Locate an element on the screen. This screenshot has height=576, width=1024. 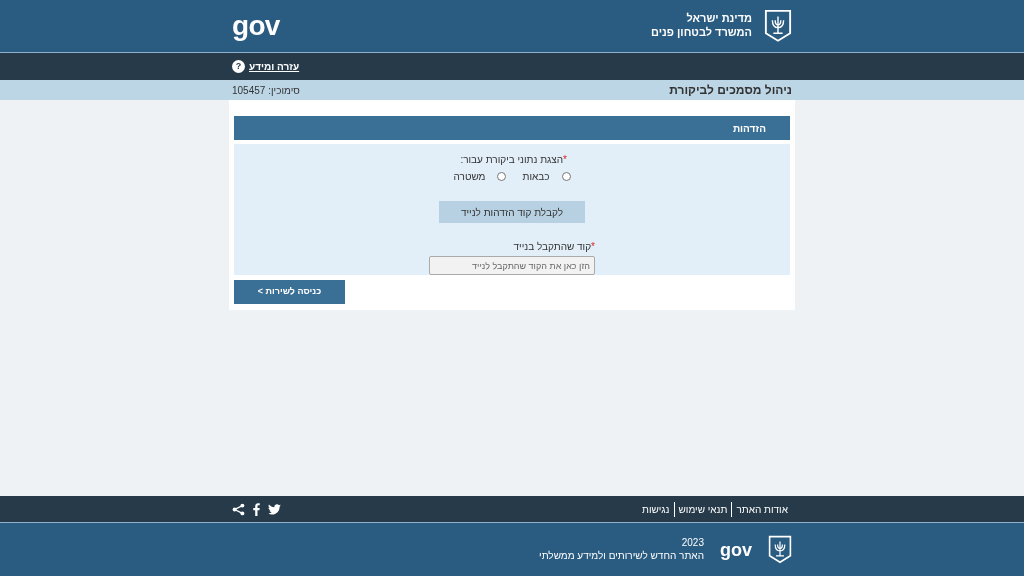
radio-option: משטרה is located at coordinates (480, 176).